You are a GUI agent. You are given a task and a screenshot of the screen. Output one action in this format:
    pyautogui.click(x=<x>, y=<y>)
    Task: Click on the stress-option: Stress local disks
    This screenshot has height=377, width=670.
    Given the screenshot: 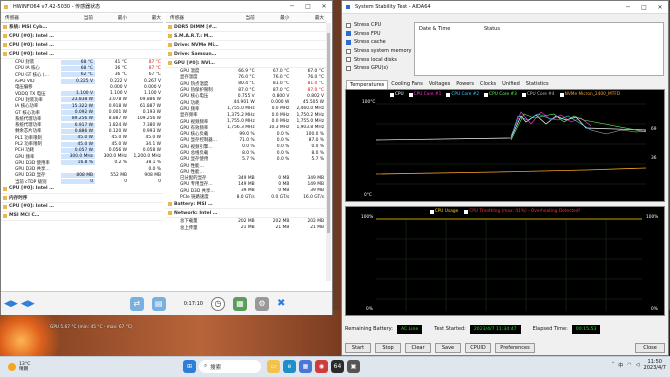 What is the action you would take?
    pyautogui.click(x=381, y=59)
    